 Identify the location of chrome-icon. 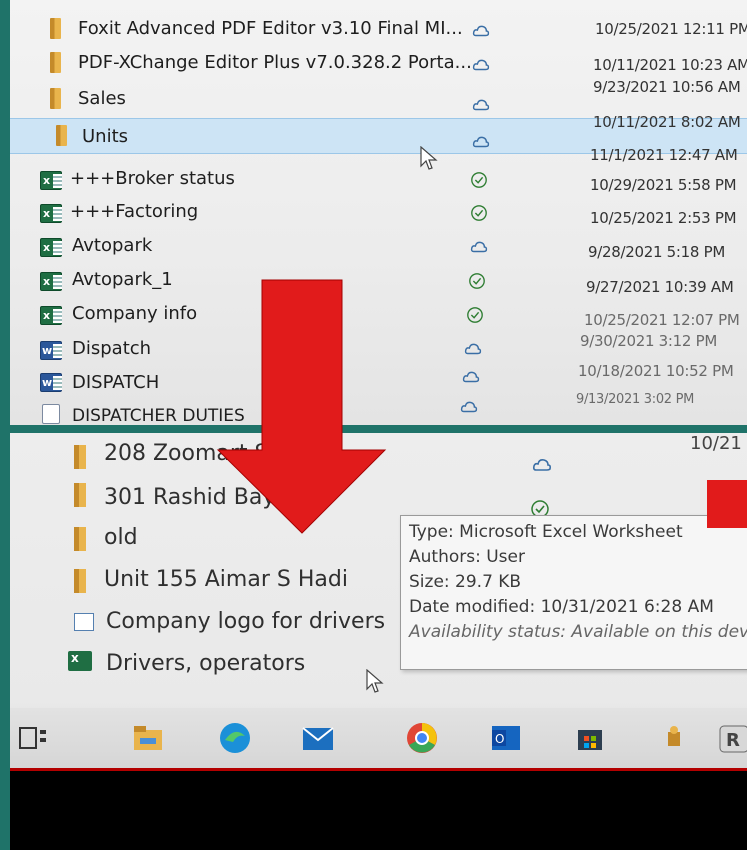
(422, 738).